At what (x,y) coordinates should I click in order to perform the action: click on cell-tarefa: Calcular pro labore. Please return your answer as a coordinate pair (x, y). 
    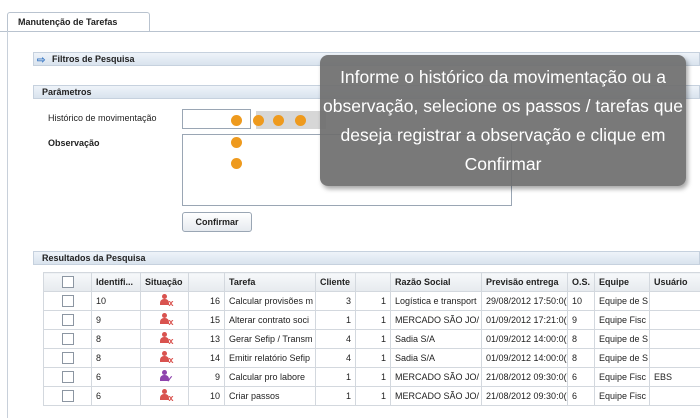
    Looking at the image, I should click on (270, 377).